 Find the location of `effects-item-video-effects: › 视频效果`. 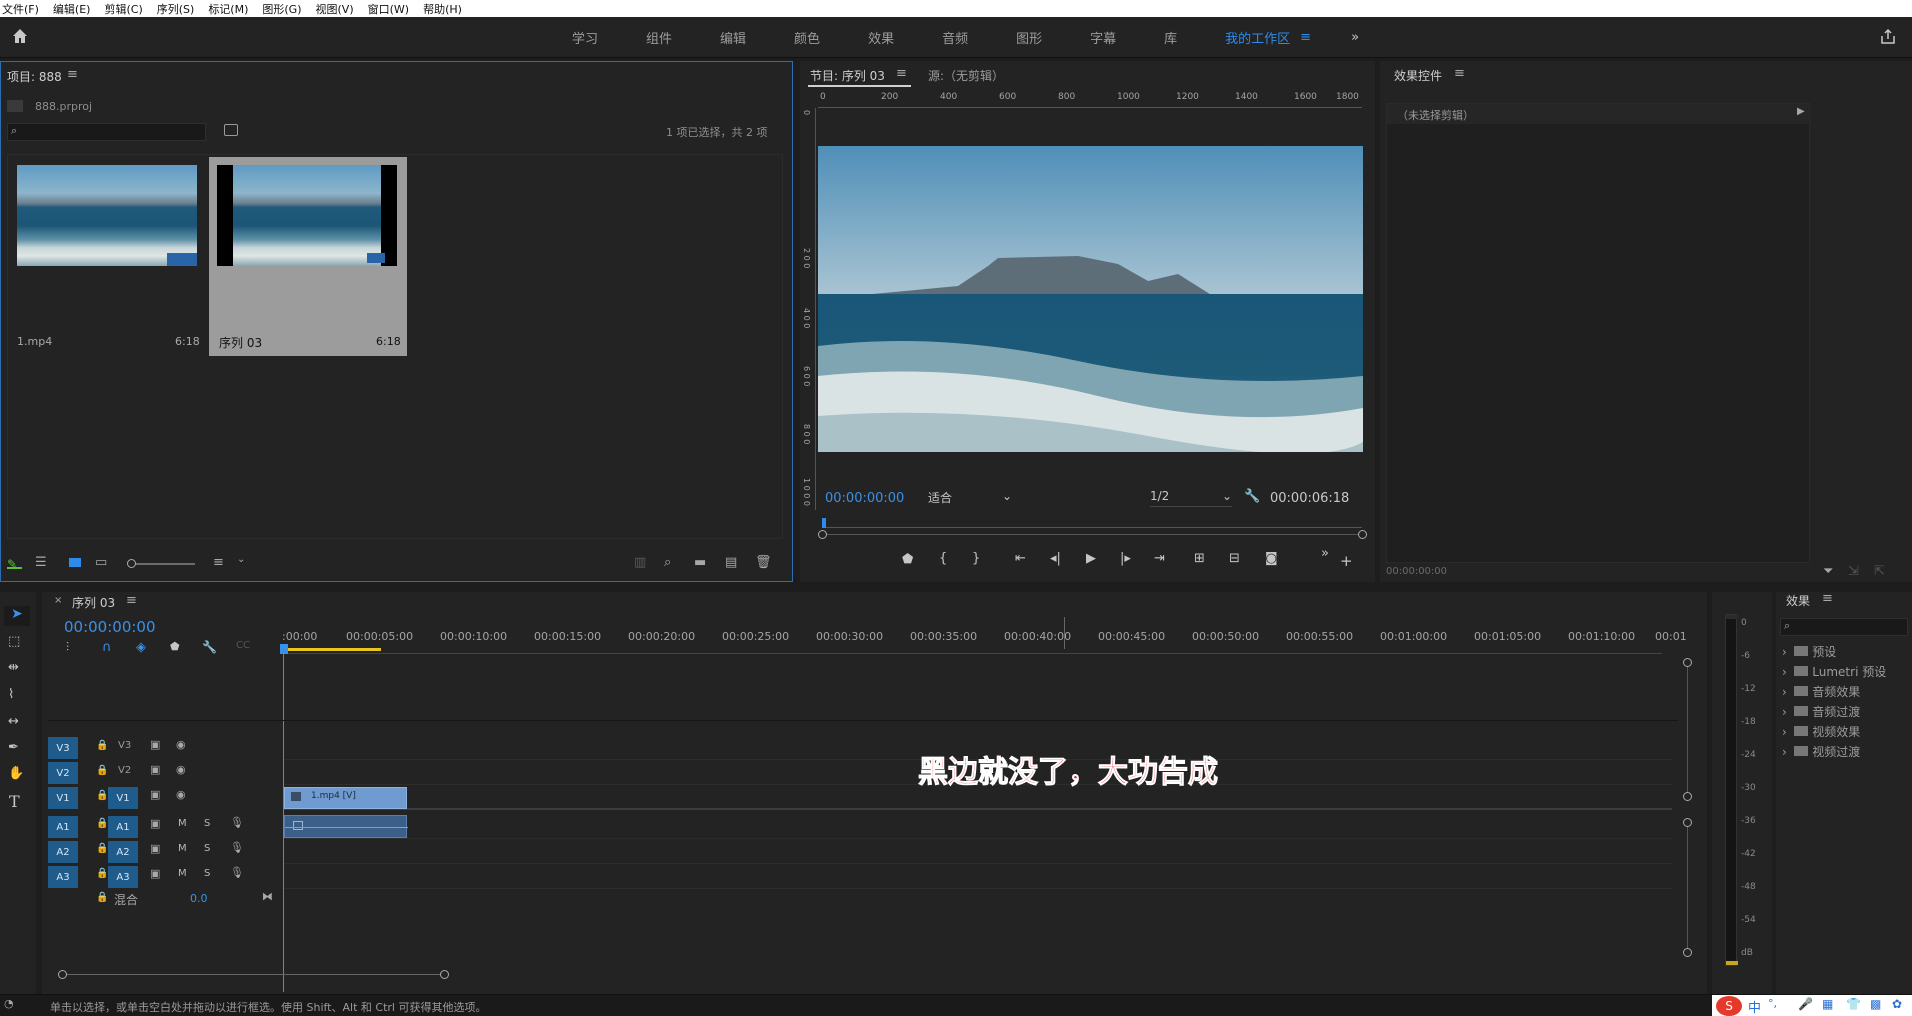

effects-item-video-effects: › 视频效果 is located at coordinates (1821, 731).